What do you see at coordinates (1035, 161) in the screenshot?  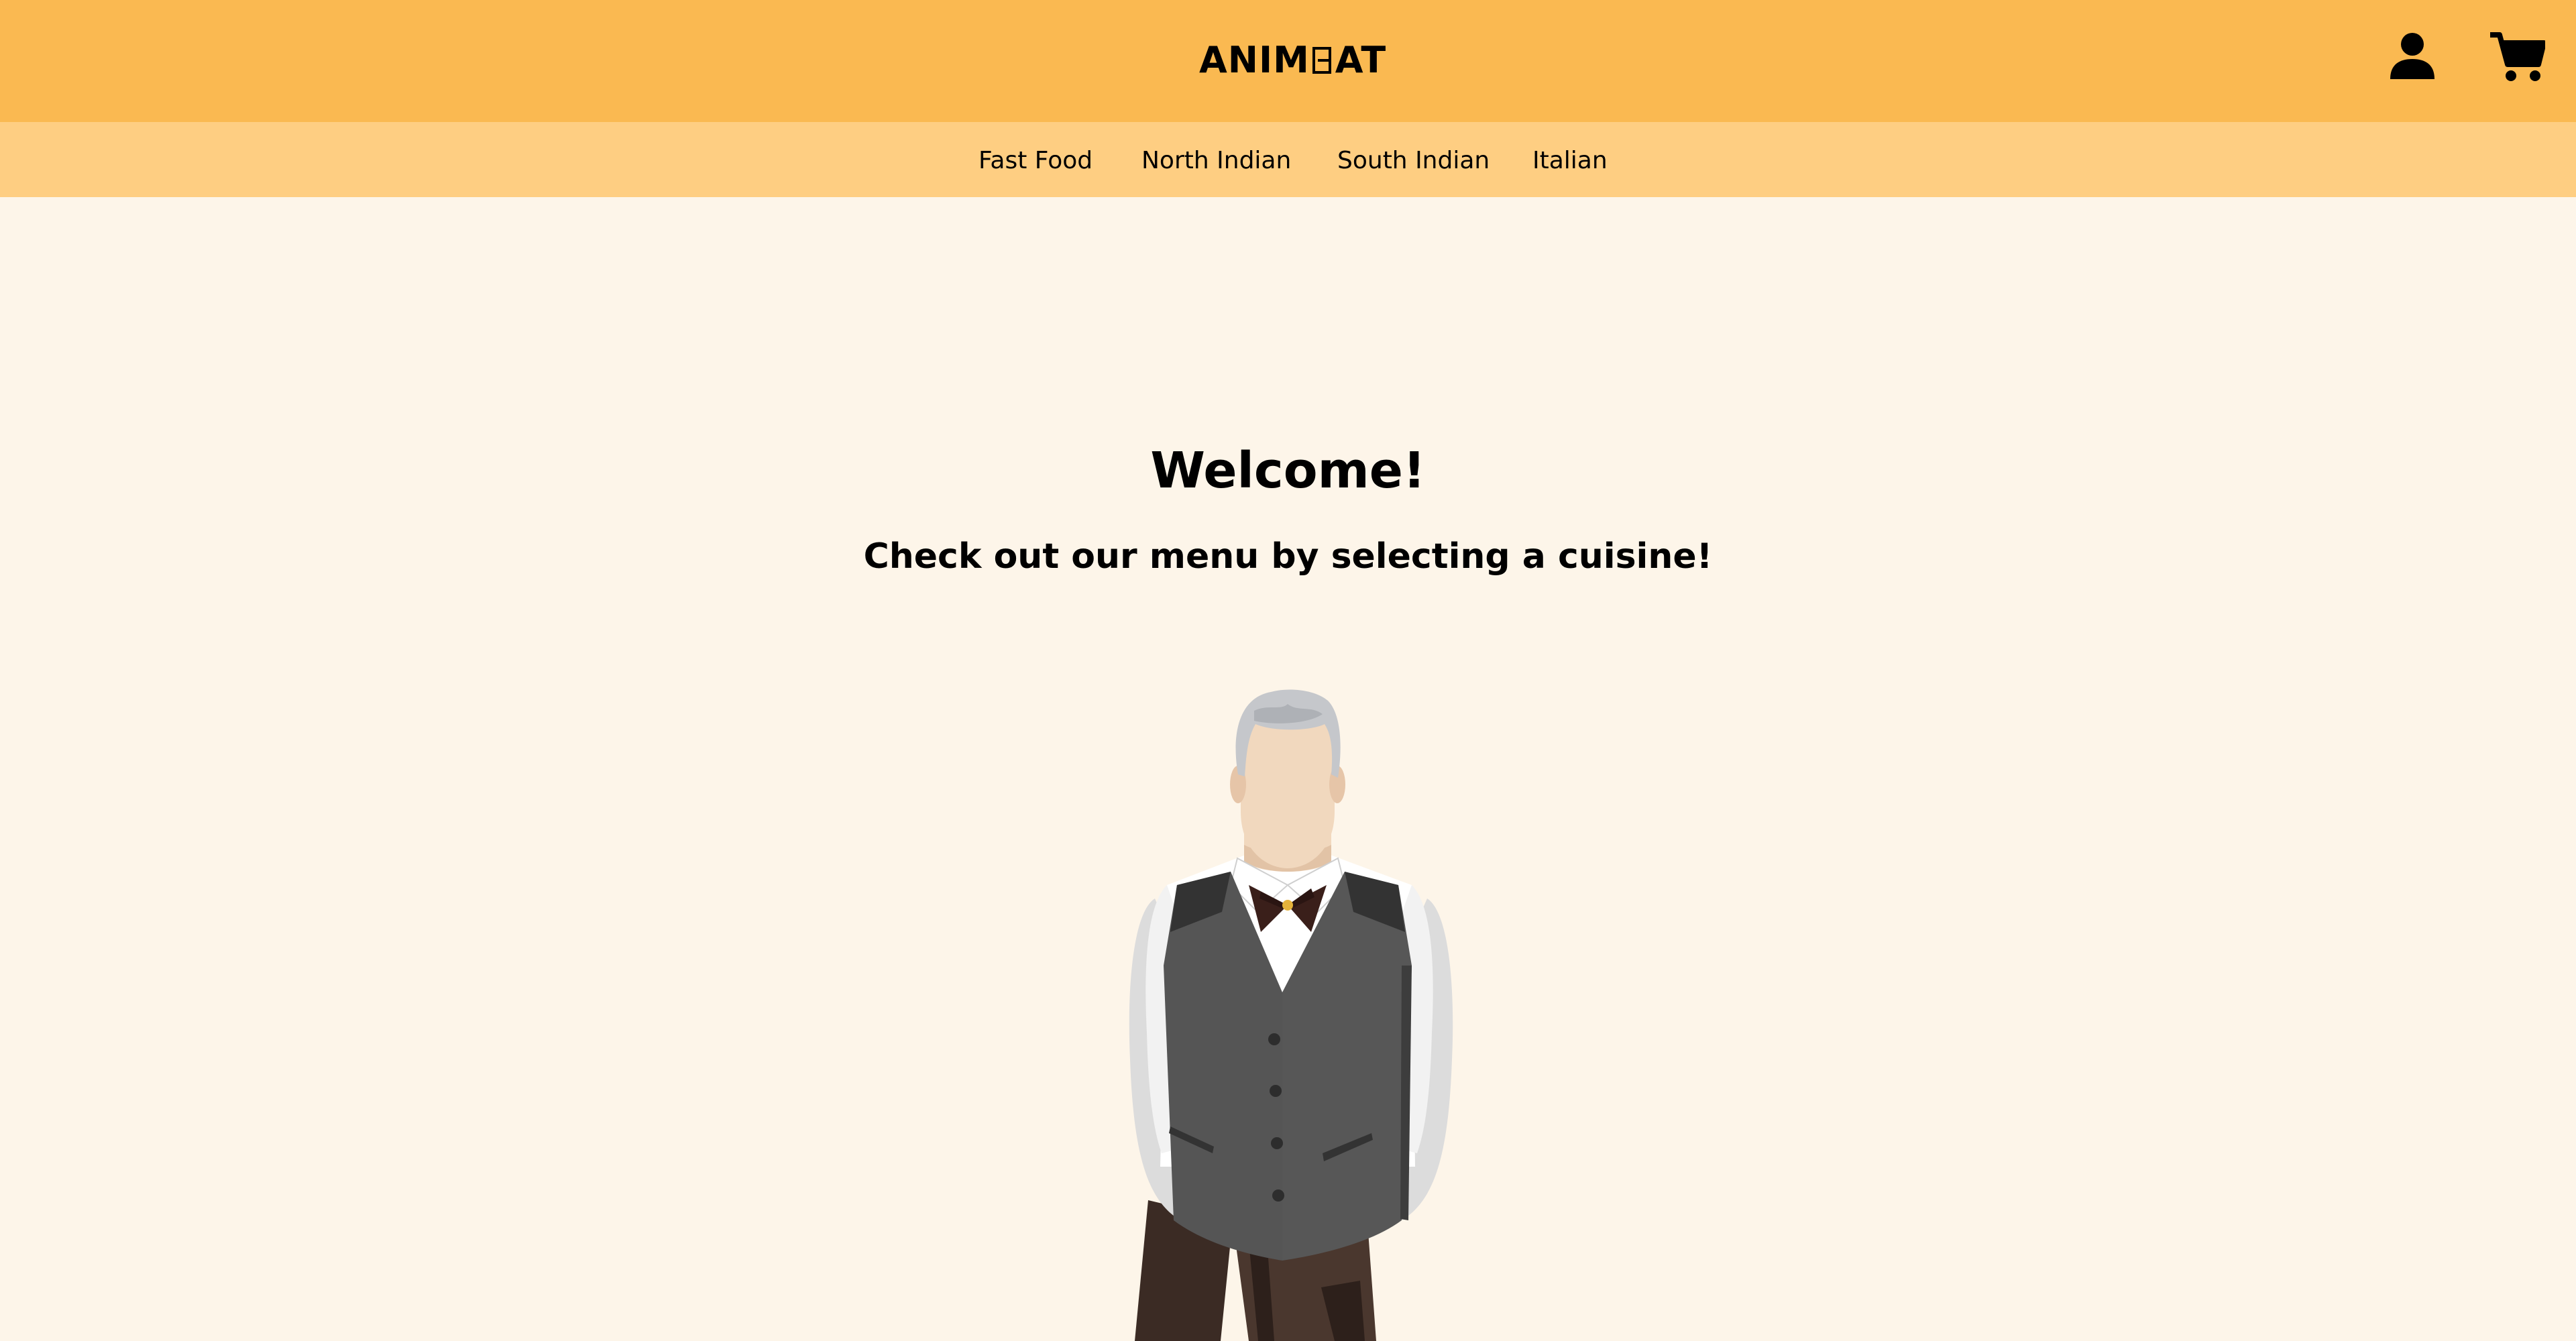 I see `nav-fast-food: Fast Food` at bounding box center [1035, 161].